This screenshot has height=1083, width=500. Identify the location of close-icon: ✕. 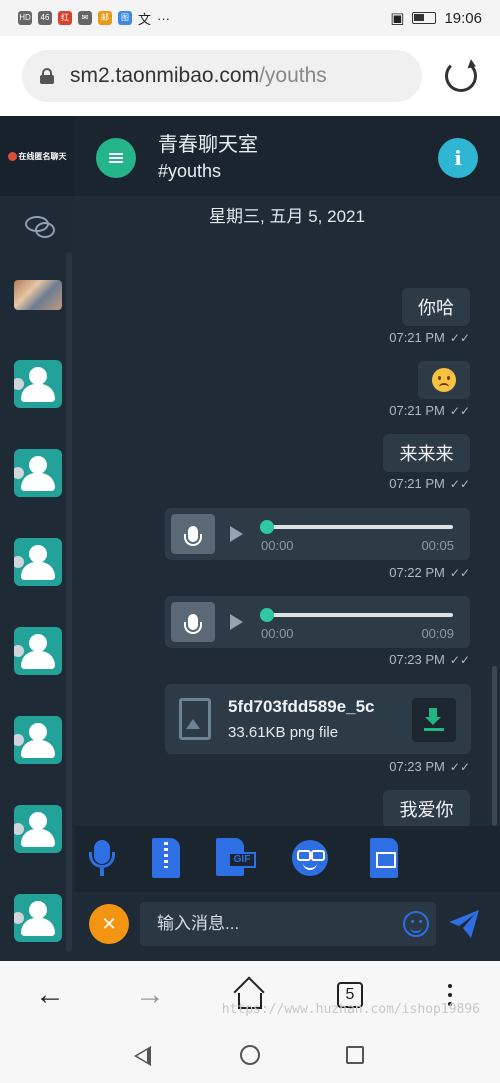
(109, 923).